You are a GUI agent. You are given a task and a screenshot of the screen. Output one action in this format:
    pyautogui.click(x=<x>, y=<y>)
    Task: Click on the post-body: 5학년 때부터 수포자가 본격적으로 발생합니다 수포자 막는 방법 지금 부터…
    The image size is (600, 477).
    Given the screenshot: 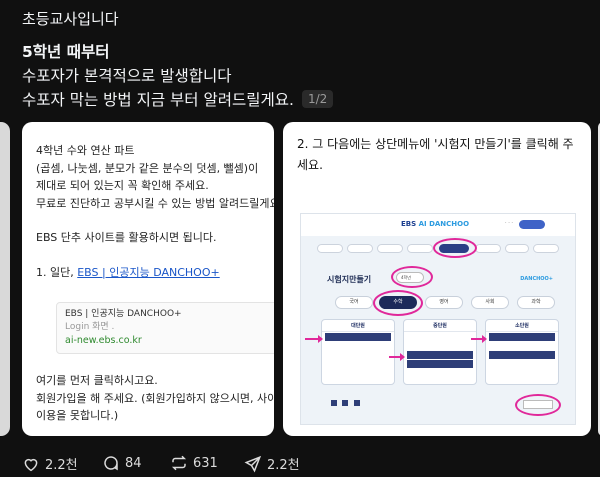 What is the action you would take?
    pyautogui.click(x=178, y=76)
    